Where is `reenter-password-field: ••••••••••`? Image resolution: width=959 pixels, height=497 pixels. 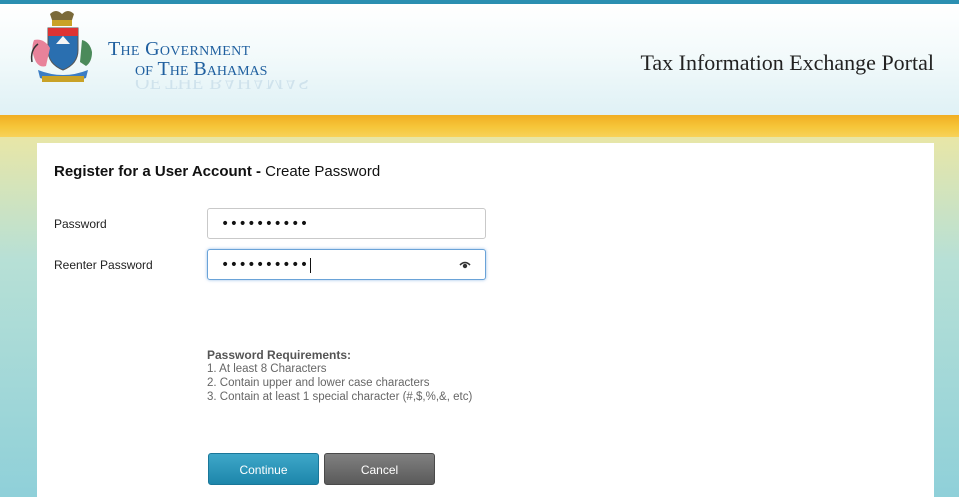
reenter-password-field: •••••••••• is located at coordinates (346, 264).